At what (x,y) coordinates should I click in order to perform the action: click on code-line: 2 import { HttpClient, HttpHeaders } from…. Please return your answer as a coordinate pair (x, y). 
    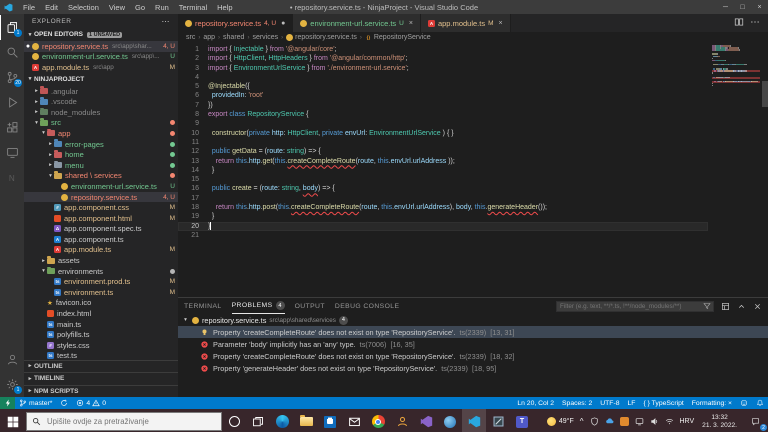
    Looking at the image, I should click on (443, 58).